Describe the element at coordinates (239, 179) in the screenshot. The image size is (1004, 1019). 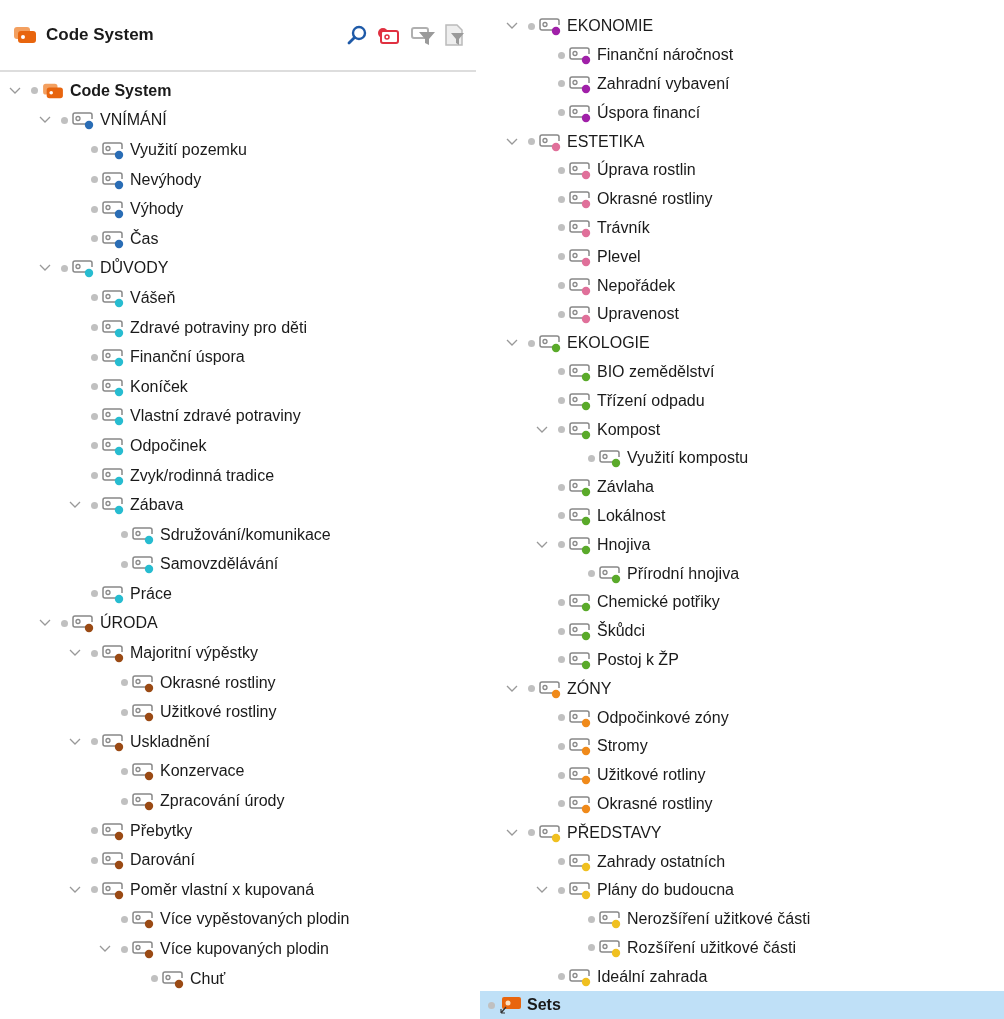
I see `tree-item: Nevýhody` at that location.